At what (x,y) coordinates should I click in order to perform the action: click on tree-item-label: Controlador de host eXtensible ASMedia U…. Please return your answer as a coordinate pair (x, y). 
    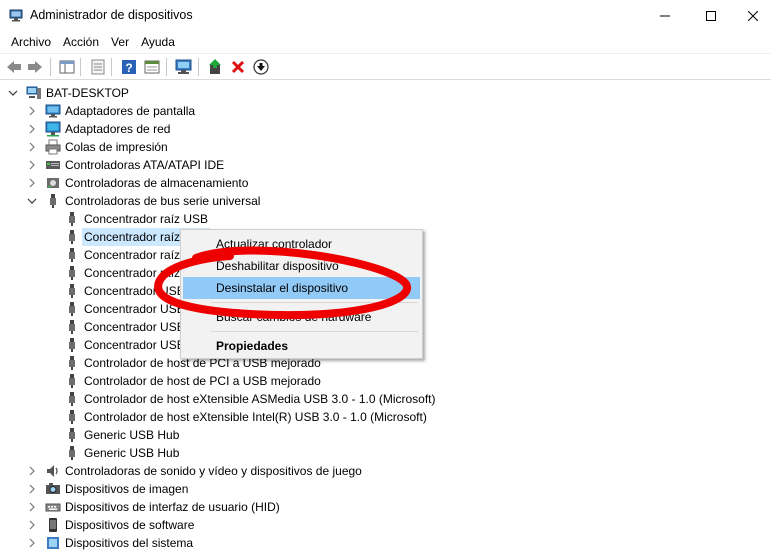
    Looking at the image, I should click on (260, 399).